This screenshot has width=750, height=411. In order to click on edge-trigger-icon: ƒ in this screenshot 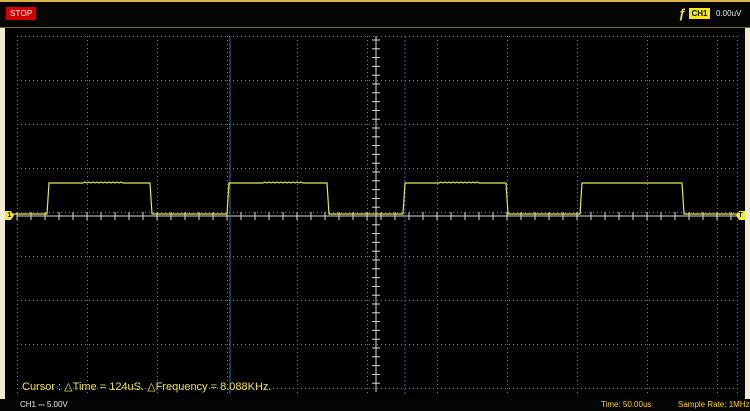, I will do `click(682, 13)`.